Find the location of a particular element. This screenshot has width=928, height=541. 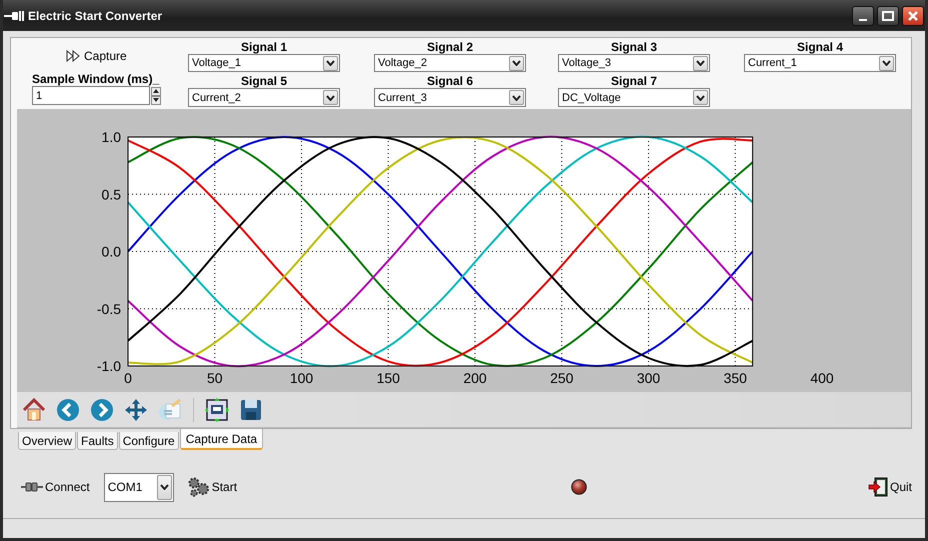

close-icon is located at coordinates (913, 16).